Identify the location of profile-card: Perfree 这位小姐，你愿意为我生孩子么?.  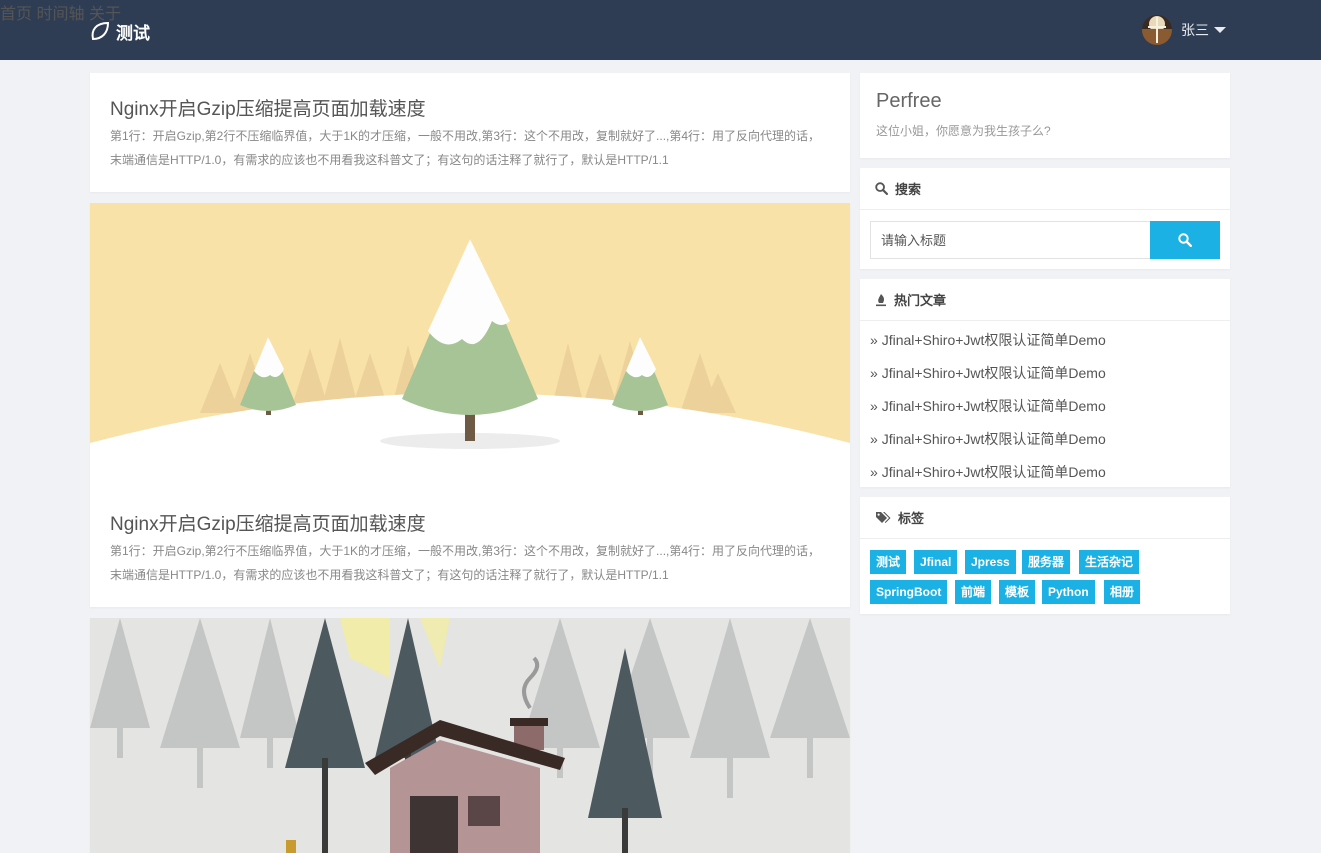
(1045, 115).